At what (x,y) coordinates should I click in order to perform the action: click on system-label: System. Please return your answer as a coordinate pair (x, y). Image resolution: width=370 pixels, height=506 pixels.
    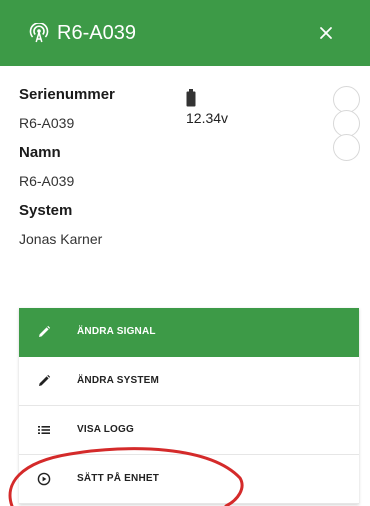
    Looking at the image, I should click on (46, 210).